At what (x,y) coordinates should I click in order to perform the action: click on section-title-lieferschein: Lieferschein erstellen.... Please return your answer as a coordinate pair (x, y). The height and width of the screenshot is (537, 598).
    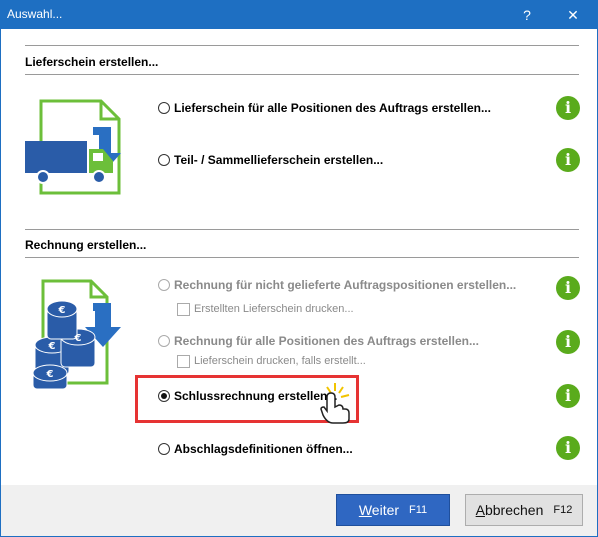
    Looking at the image, I should click on (92, 62).